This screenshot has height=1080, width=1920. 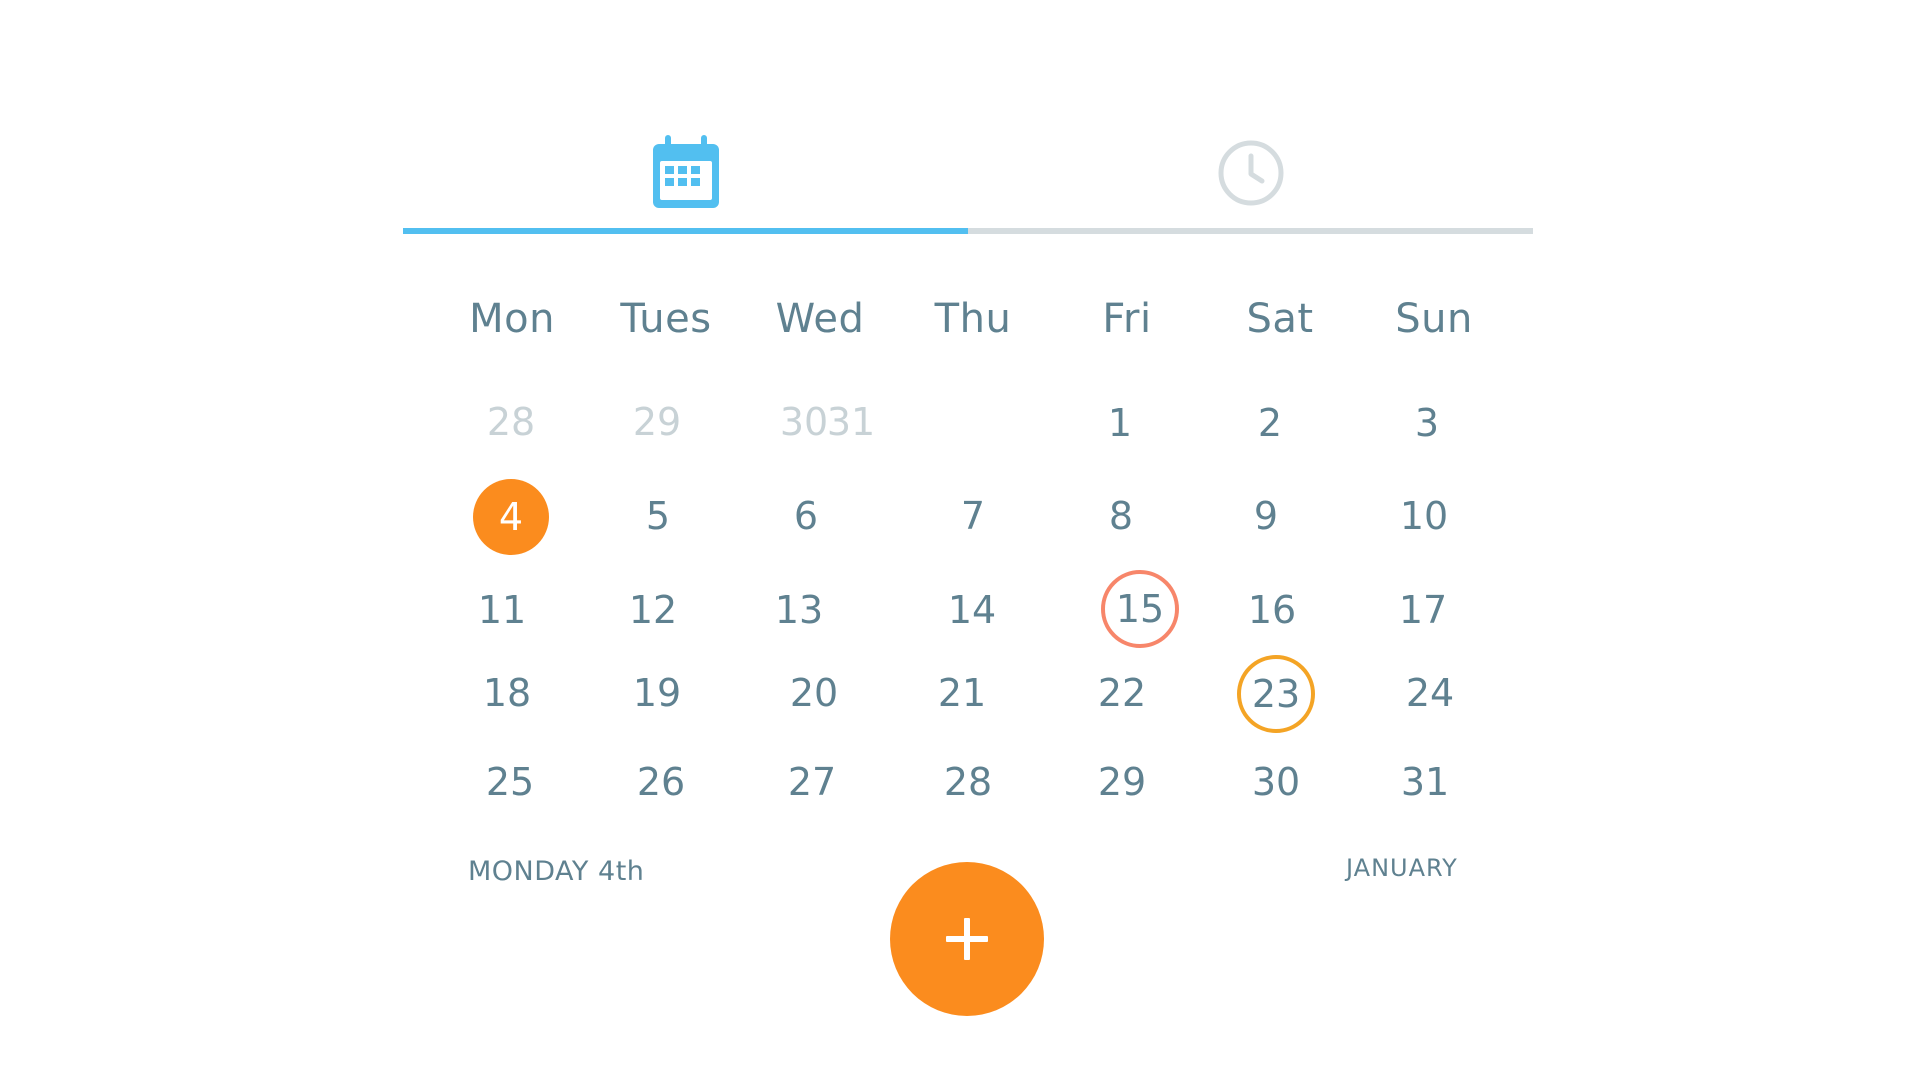 I want to click on tab-clock, so click(x=1250, y=173).